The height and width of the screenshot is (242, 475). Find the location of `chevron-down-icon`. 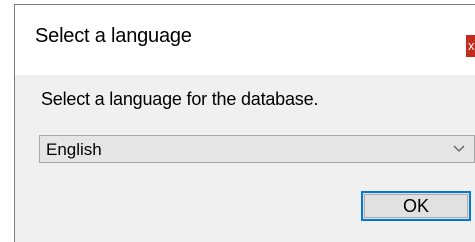

chevron-down-icon is located at coordinates (459, 148).